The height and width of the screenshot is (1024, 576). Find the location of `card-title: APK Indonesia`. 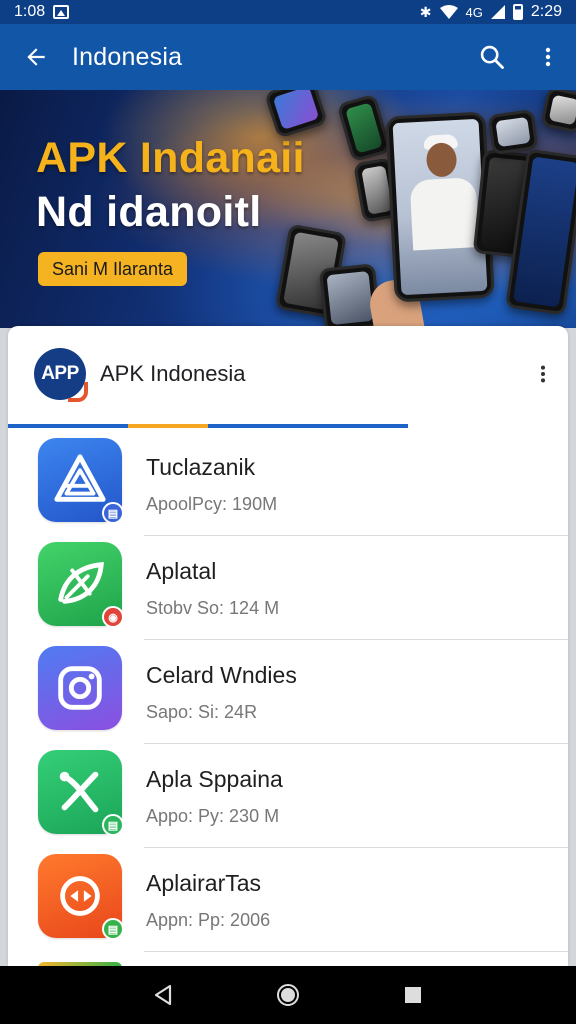

card-title: APK Indonesia is located at coordinates (173, 373).